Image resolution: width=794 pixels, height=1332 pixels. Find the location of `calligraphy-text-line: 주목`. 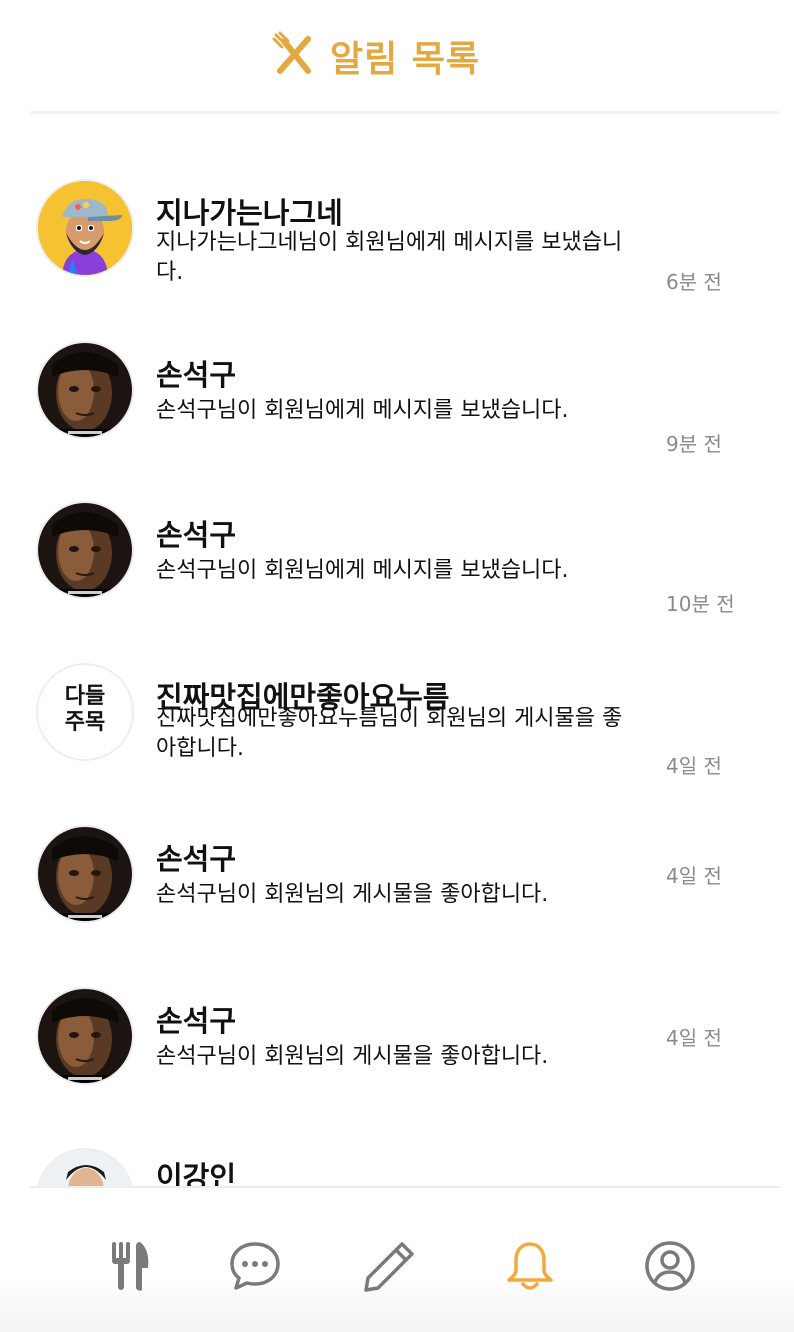

calligraphy-text-line: 주목 is located at coordinates (85, 722).